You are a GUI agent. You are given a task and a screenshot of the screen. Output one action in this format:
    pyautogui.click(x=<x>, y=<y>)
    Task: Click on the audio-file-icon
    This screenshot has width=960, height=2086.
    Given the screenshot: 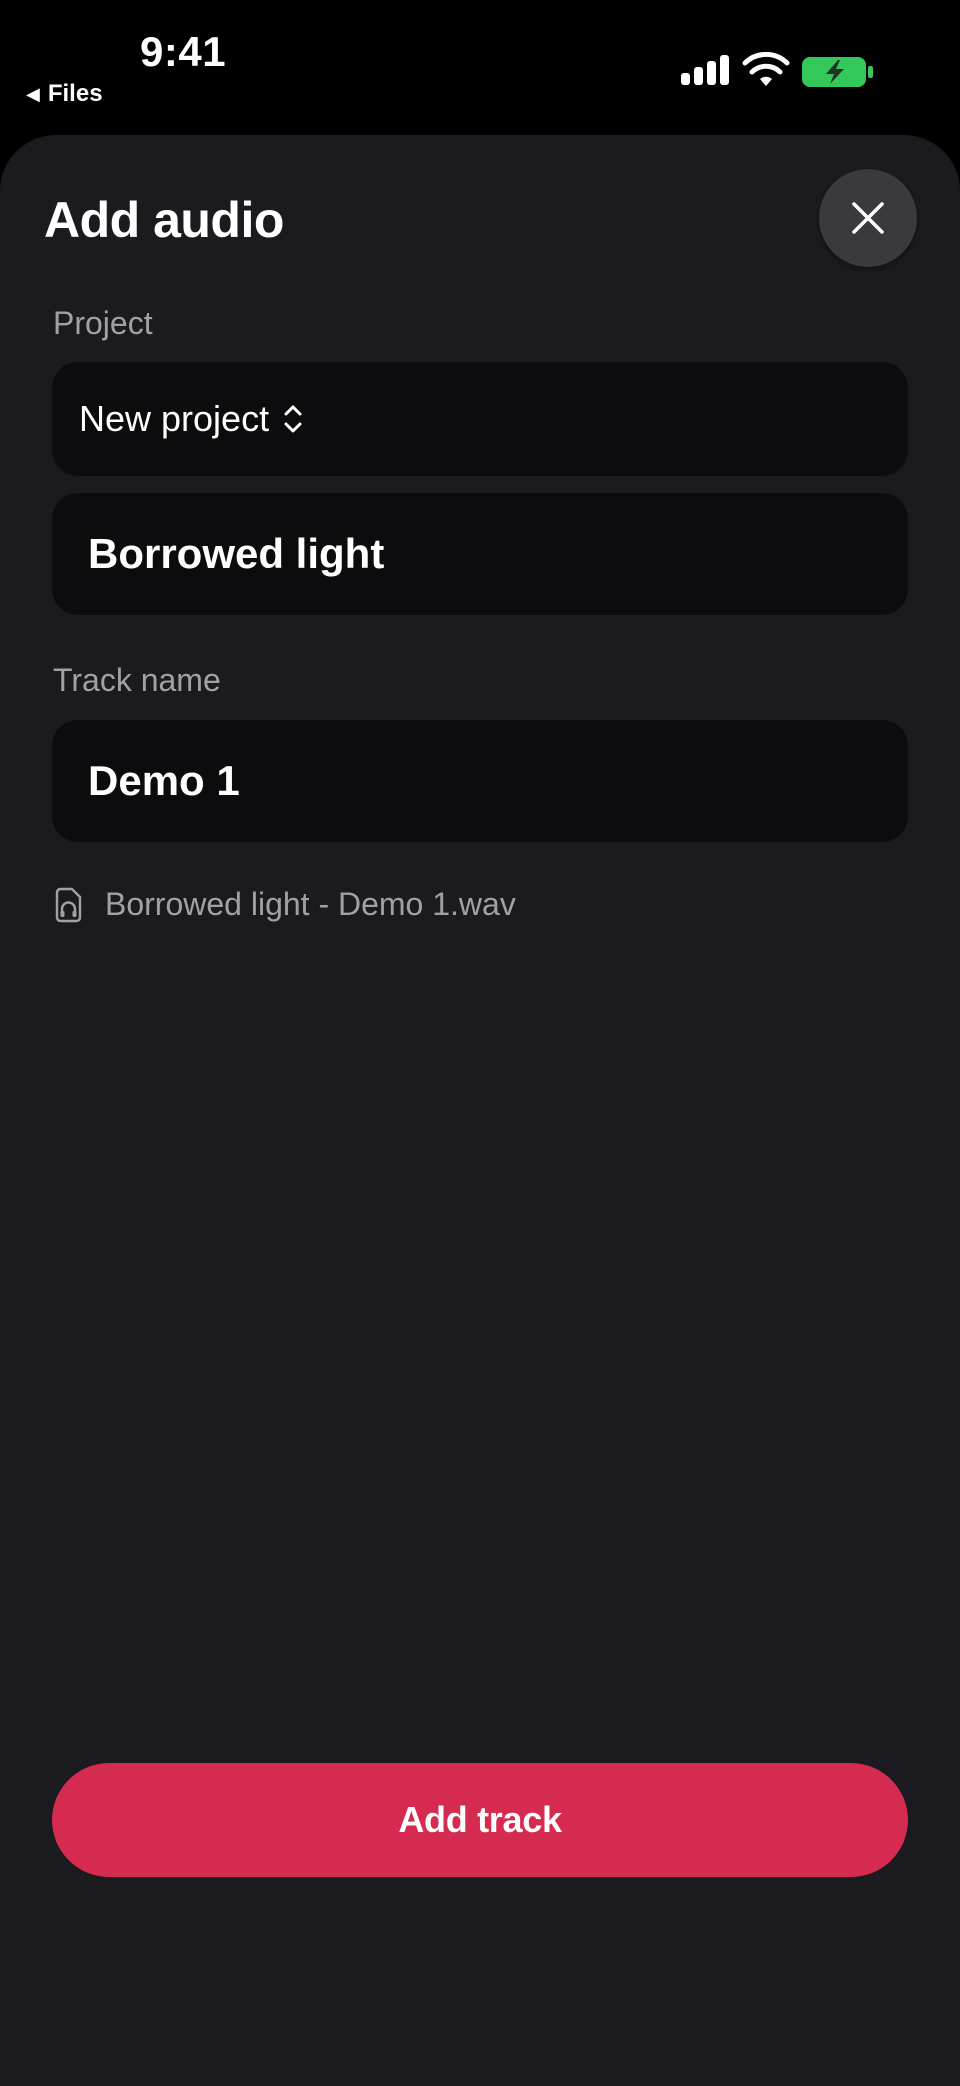 What is the action you would take?
    pyautogui.click(x=68, y=904)
    